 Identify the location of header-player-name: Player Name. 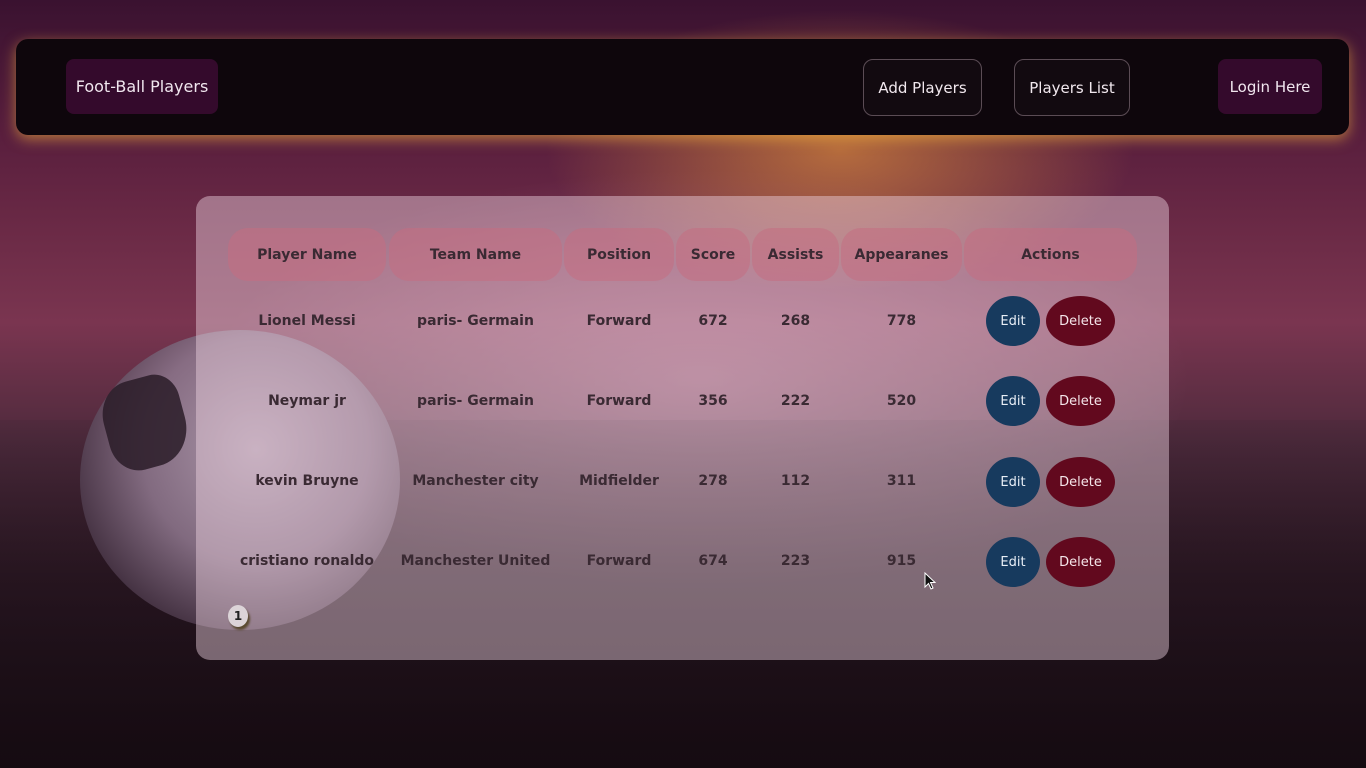
(307, 254).